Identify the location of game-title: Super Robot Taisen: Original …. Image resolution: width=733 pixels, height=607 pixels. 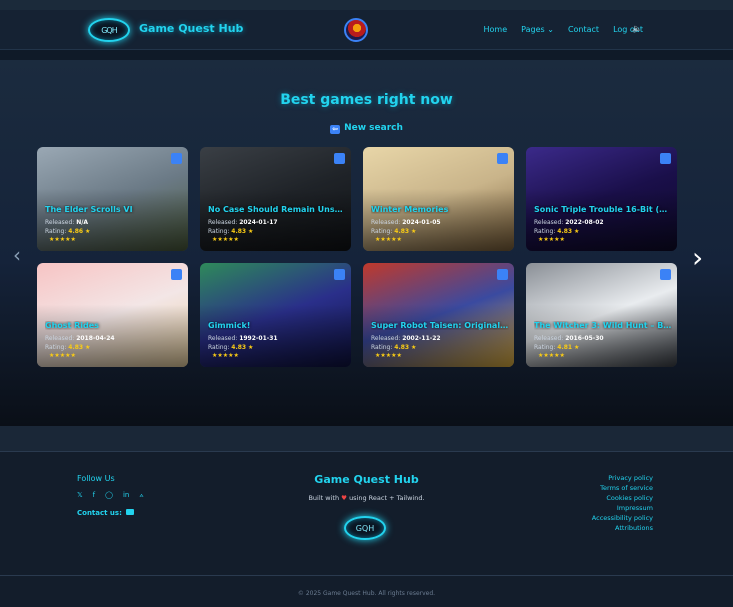
(440, 325).